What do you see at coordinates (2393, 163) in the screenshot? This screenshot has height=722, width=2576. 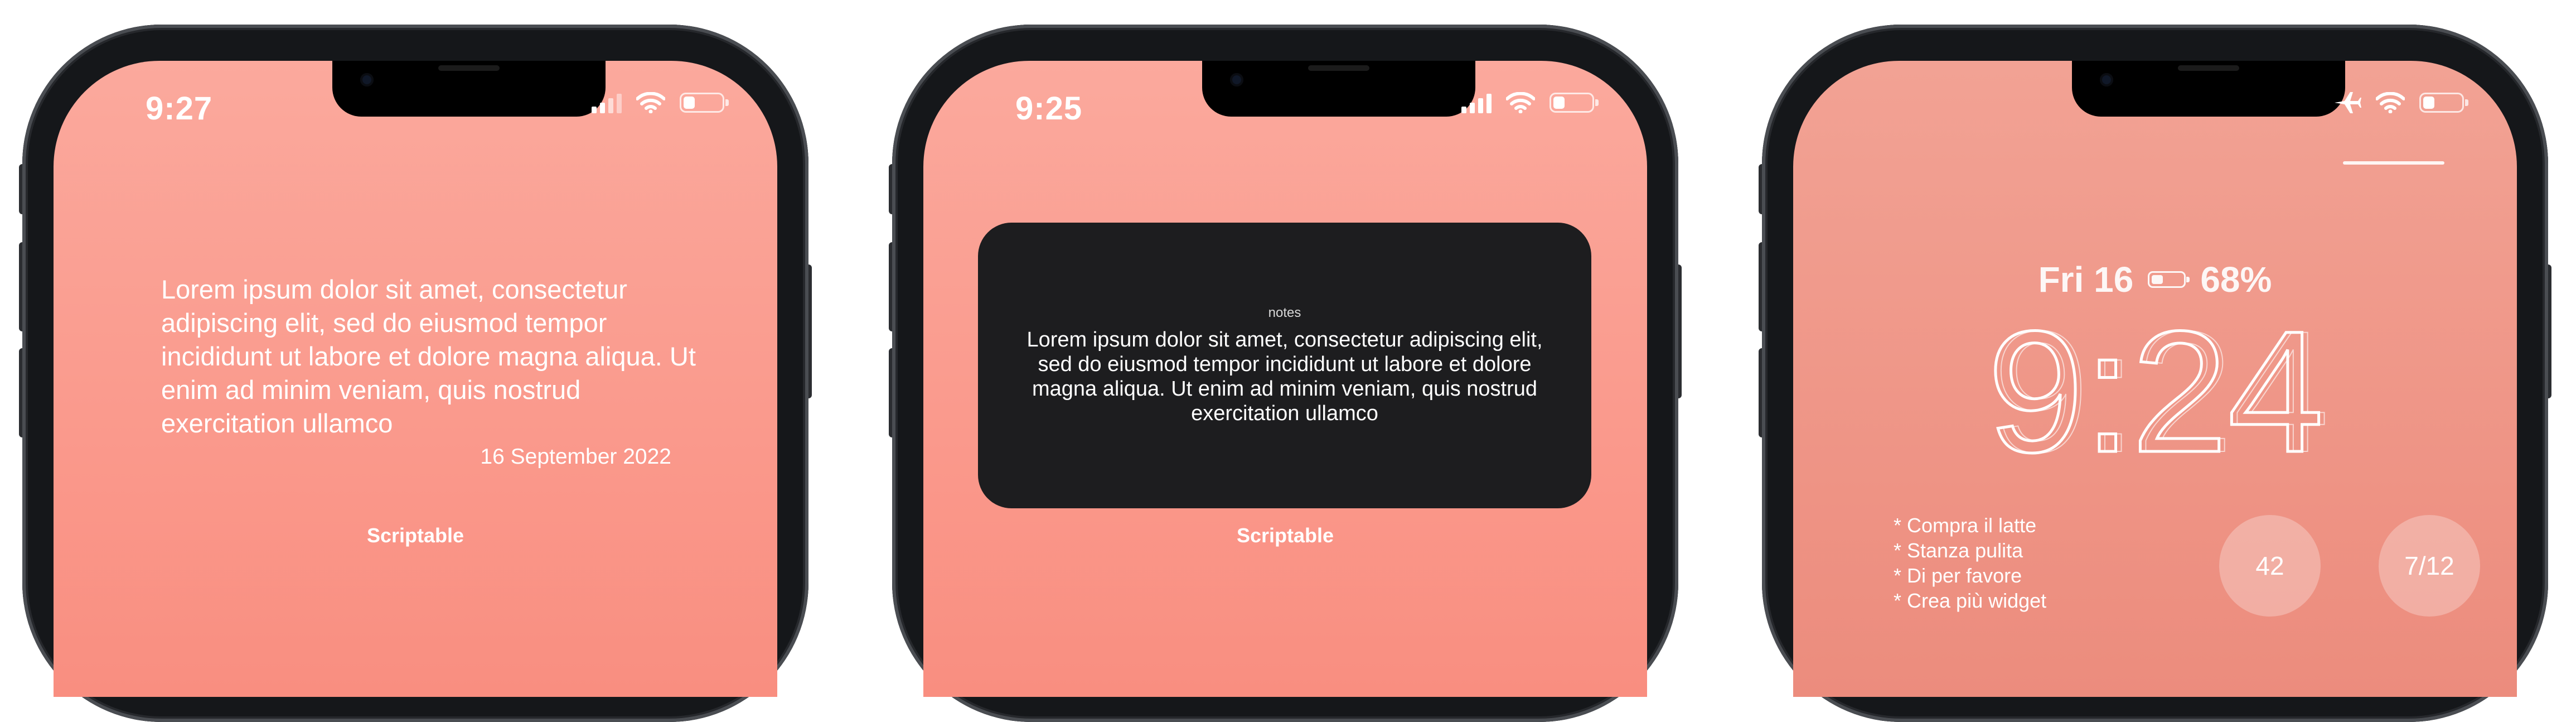 I see `status-indicator` at bounding box center [2393, 163].